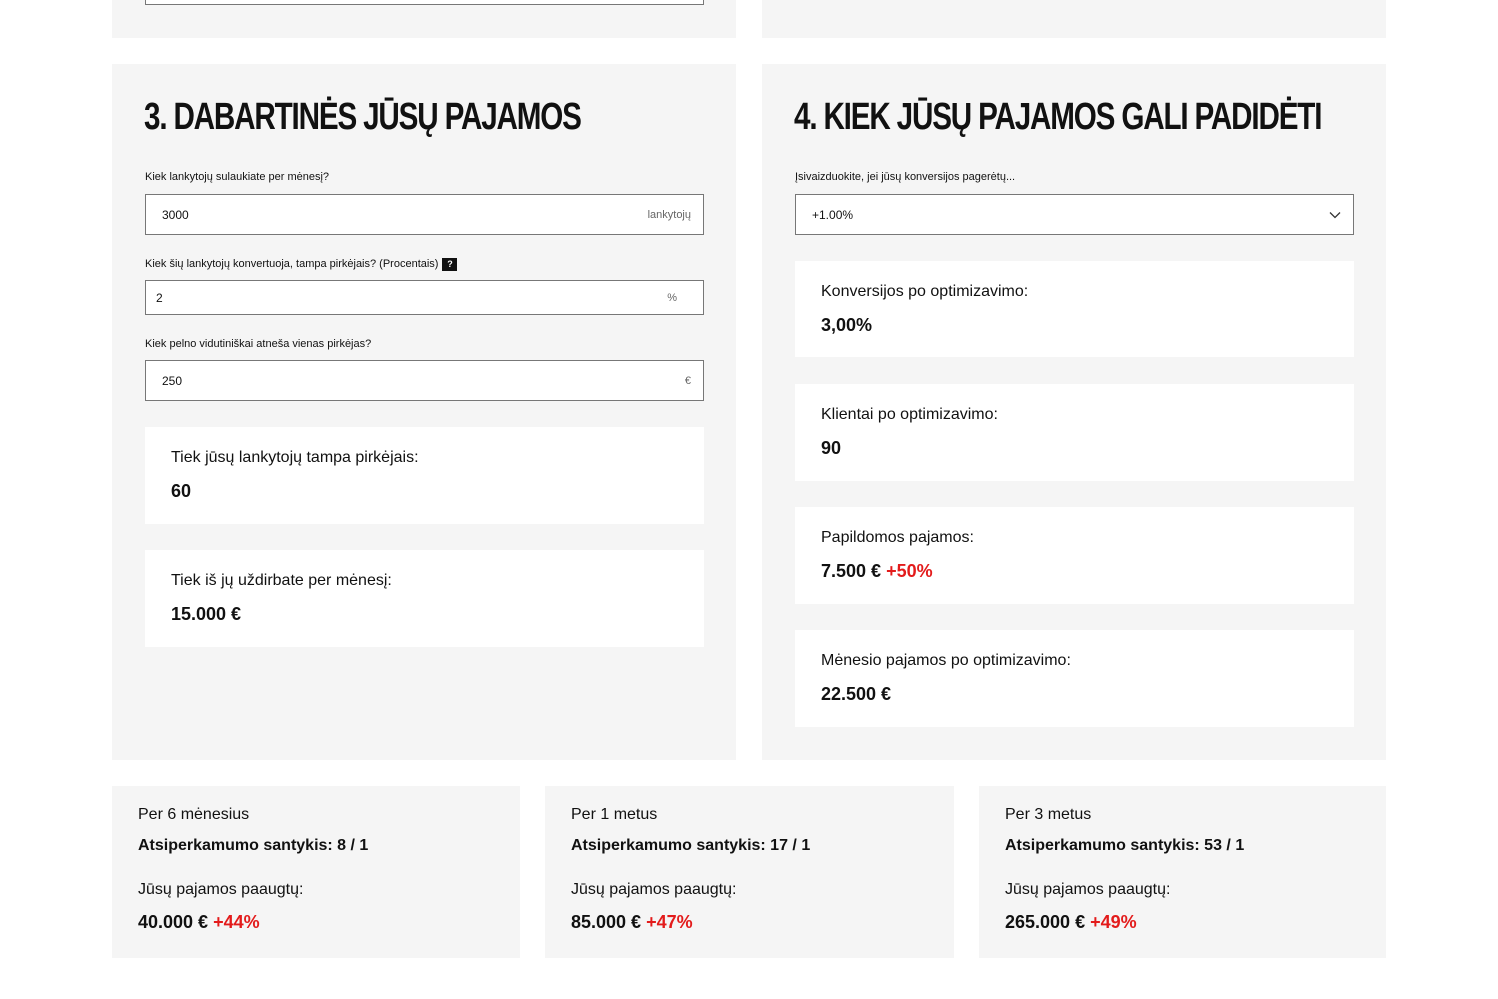  Describe the element at coordinates (1074, 432) in the screenshot. I see `clients-after-card: Klientai po optimizavimo: 90` at that location.